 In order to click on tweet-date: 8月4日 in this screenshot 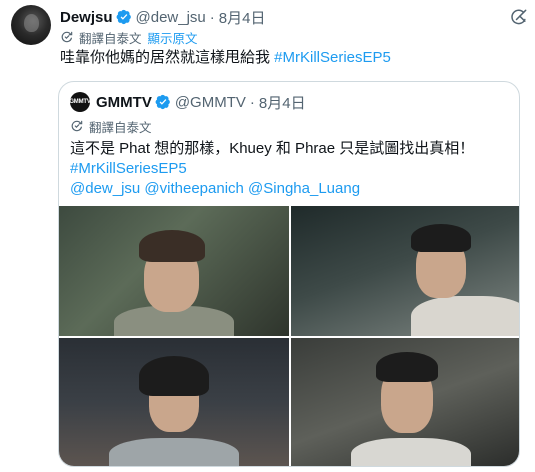, I will do `click(242, 17)`.